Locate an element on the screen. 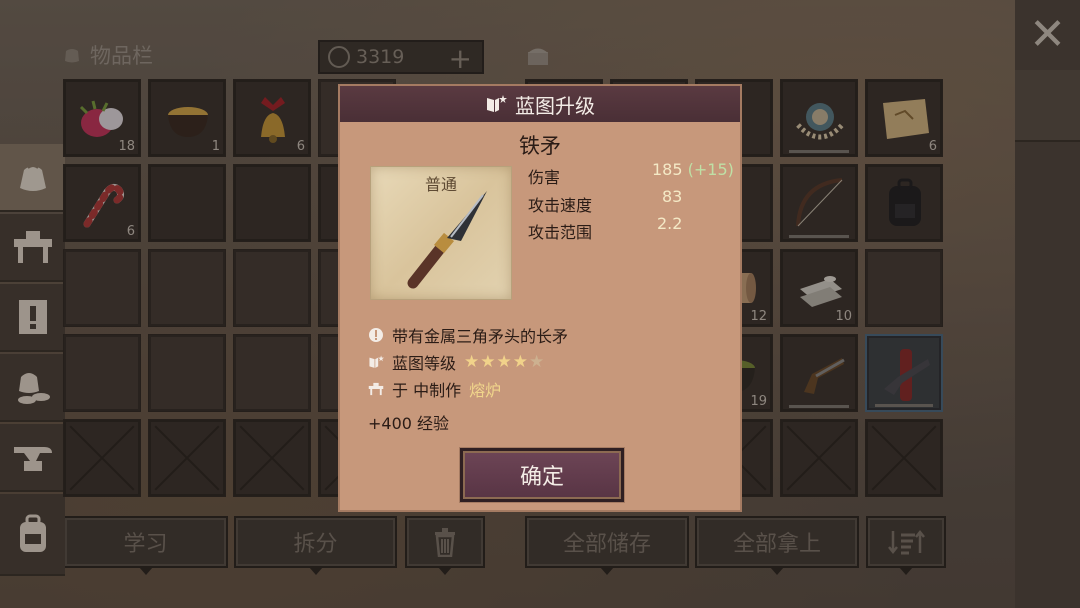 The width and height of the screenshot is (1080, 608). item-name: 铁矛 is located at coordinates (540, 146).